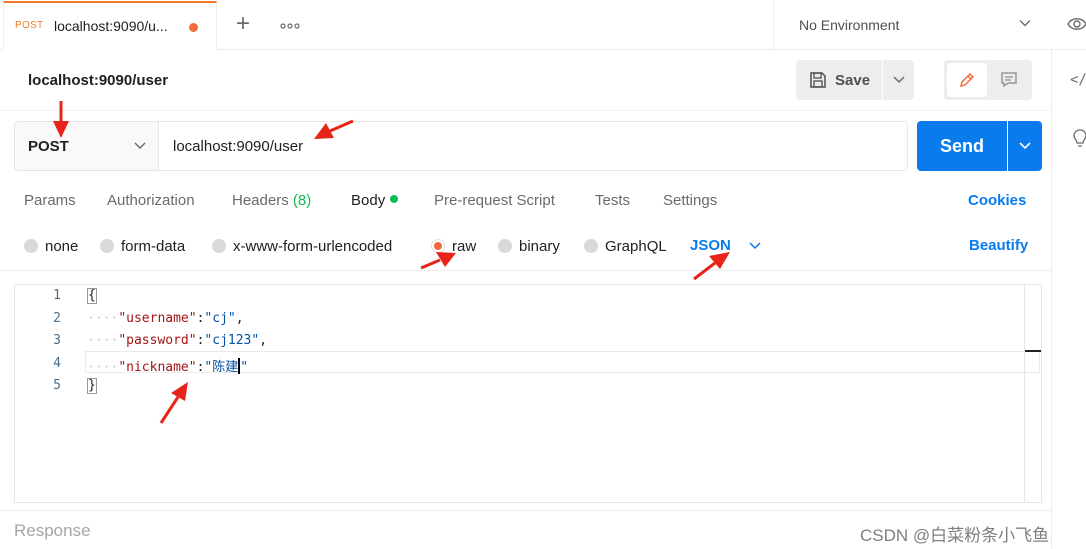 Image resolution: width=1086 pixels, height=549 pixels. I want to click on beautify-button: Beautify, so click(998, 245).